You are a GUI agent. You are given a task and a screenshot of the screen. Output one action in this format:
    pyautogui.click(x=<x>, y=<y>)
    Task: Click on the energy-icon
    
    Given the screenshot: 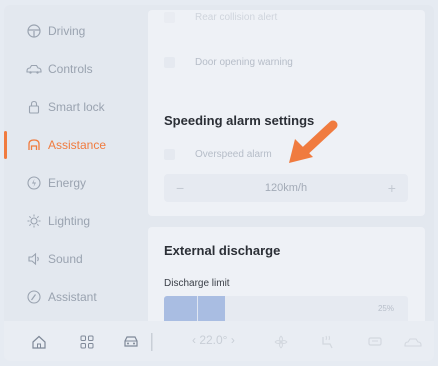 What is the action you would take?
    pyautogui.click(x=34, y=183)
    